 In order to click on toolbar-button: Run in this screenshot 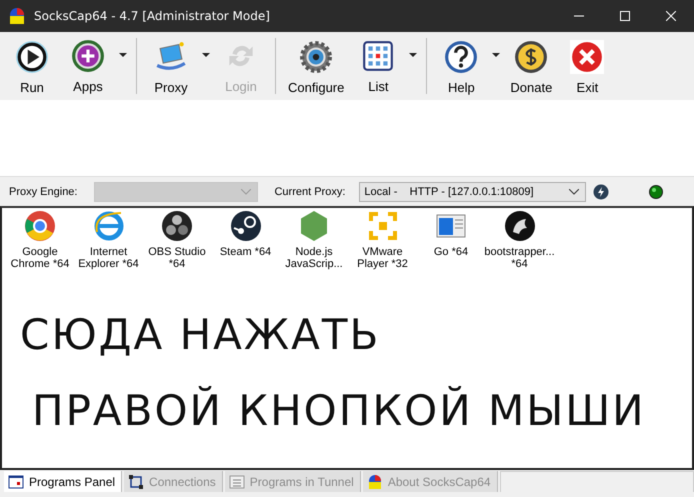, I will do `click(32, 66)`.